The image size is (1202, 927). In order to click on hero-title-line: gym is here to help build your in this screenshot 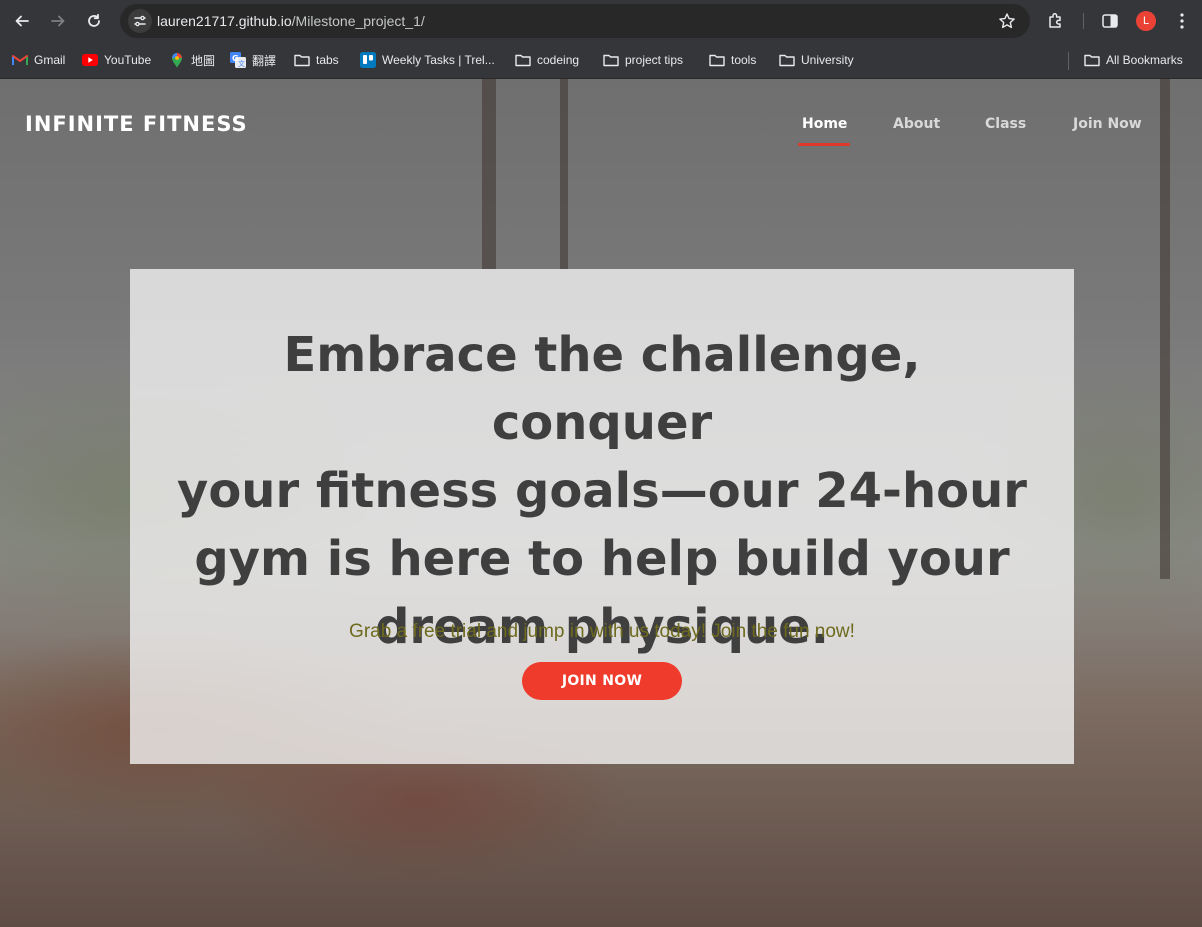, I will do `click(602, 559)`.